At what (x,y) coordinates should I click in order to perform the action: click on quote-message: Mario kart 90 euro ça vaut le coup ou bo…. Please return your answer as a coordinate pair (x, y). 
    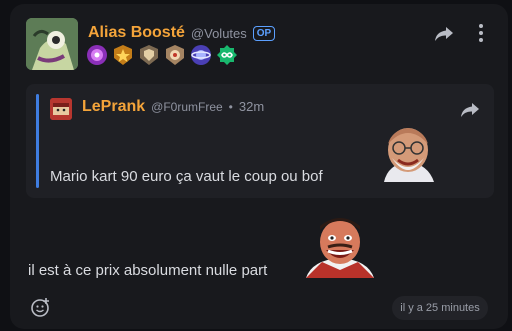
    Looking at the image, I should click on (186, 176).